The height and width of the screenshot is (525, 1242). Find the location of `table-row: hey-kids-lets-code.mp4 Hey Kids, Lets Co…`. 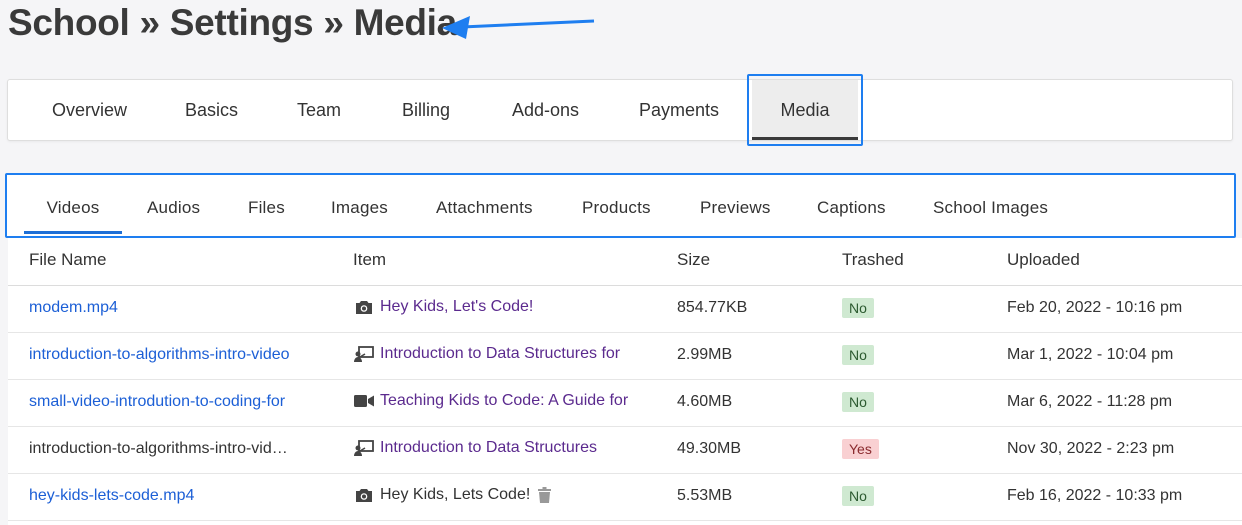

table-row: hey-kids-lets-code.mp4 Hey Kids, Lets Co… is located at coordinates (625, 497).